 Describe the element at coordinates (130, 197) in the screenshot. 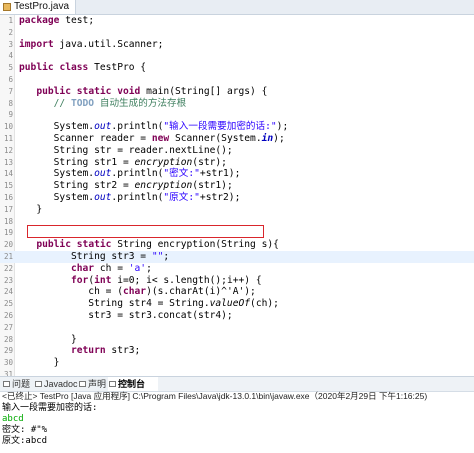

I see `code-text: System.out.println("原文:"+str2);` at that location.